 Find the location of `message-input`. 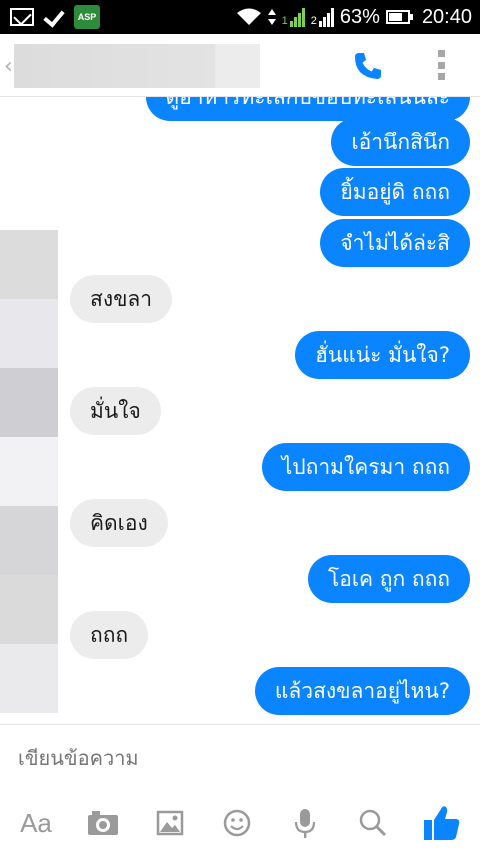

message-input is located at coordinates (238, 758).